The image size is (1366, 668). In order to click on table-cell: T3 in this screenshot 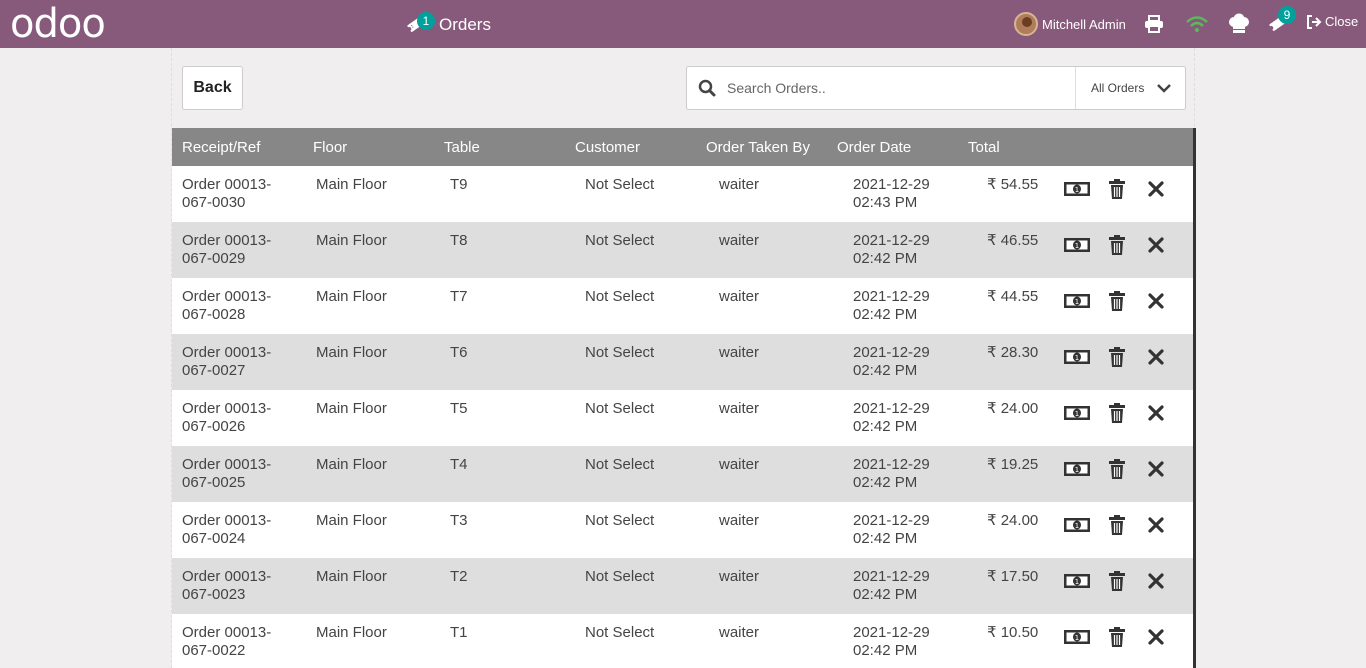, I will do `click(459, 520)`.